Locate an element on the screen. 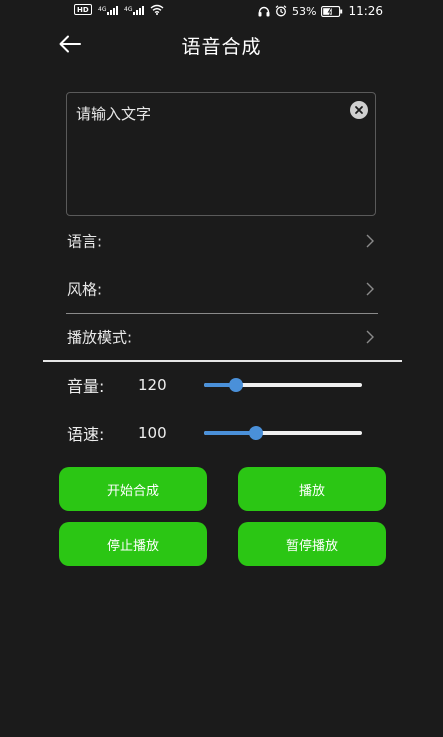 The height and width of the screenshot is (737, 443). status-time: 11:26 is located at coordinates (366, 11).